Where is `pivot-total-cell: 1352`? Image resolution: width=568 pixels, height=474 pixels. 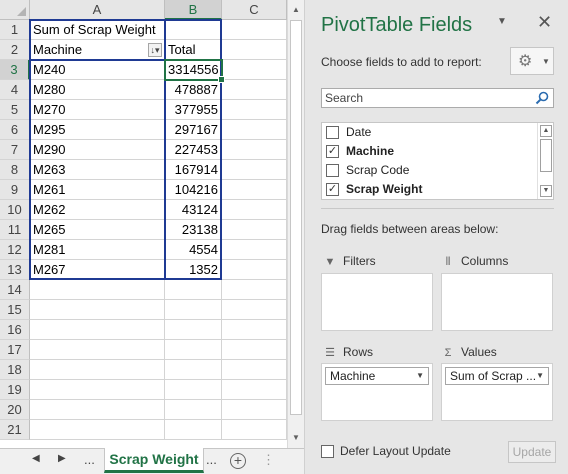
pivot-total-cell: 1352 is located at coordinates (193, 270).